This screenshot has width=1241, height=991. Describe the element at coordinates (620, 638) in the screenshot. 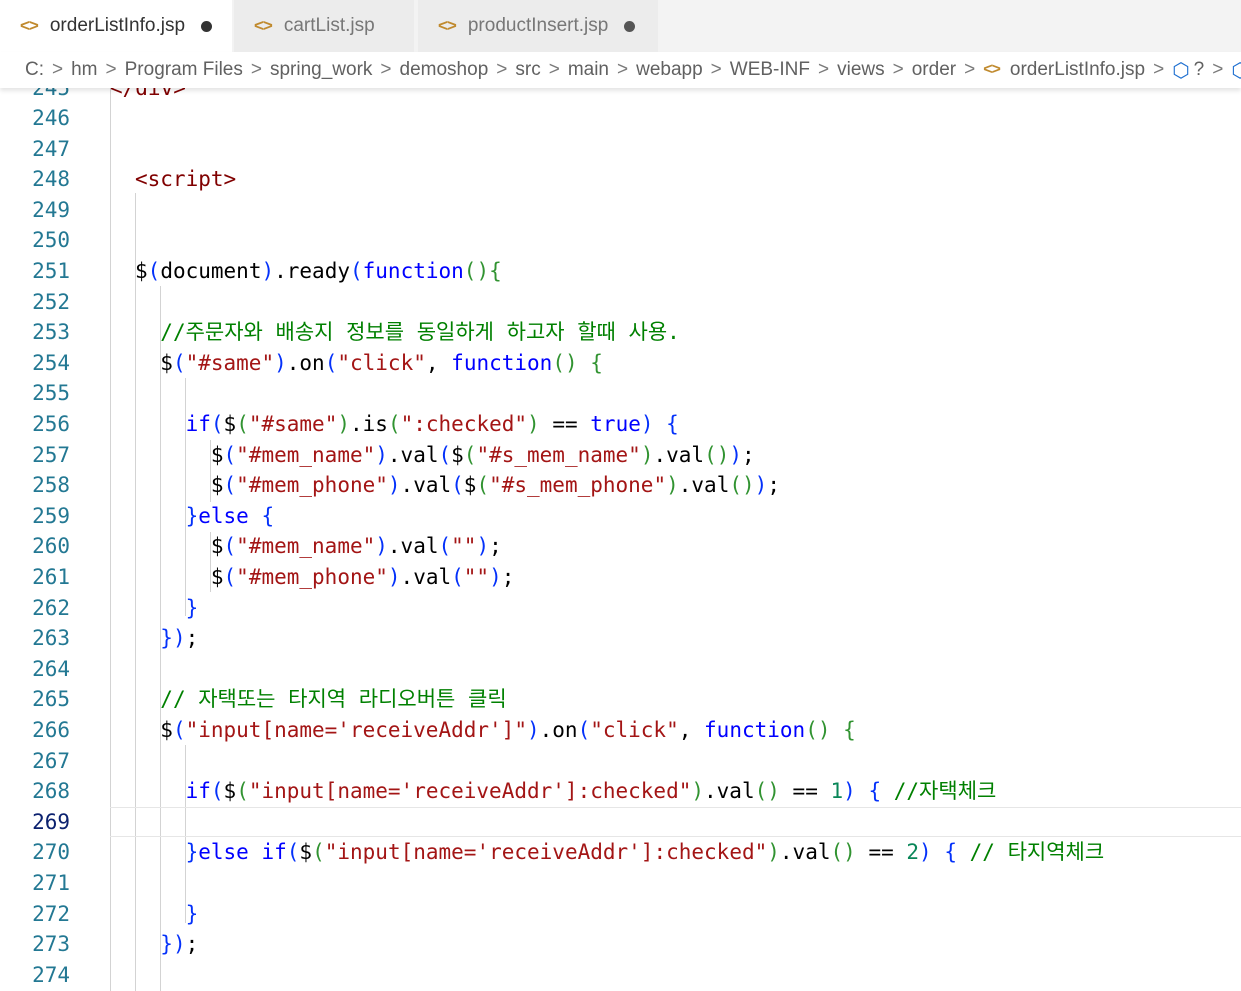

I see `code-line: 263 });` at that location.